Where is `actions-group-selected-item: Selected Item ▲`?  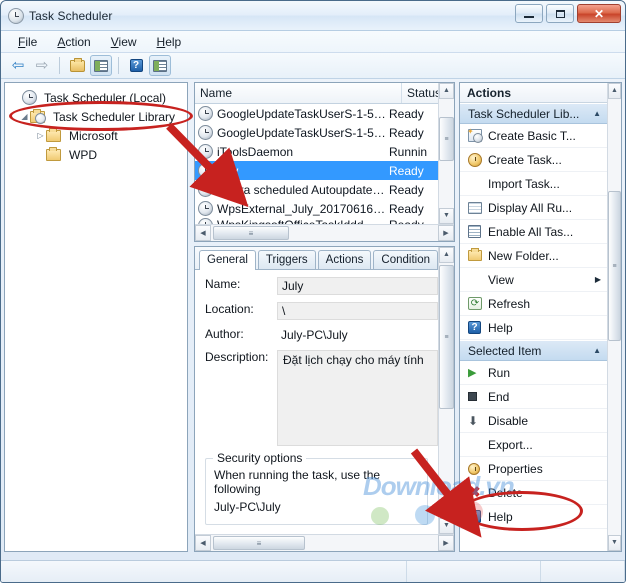
actions-group-selected-item: Selected Item ▲ is located at coordinates (533, 350).